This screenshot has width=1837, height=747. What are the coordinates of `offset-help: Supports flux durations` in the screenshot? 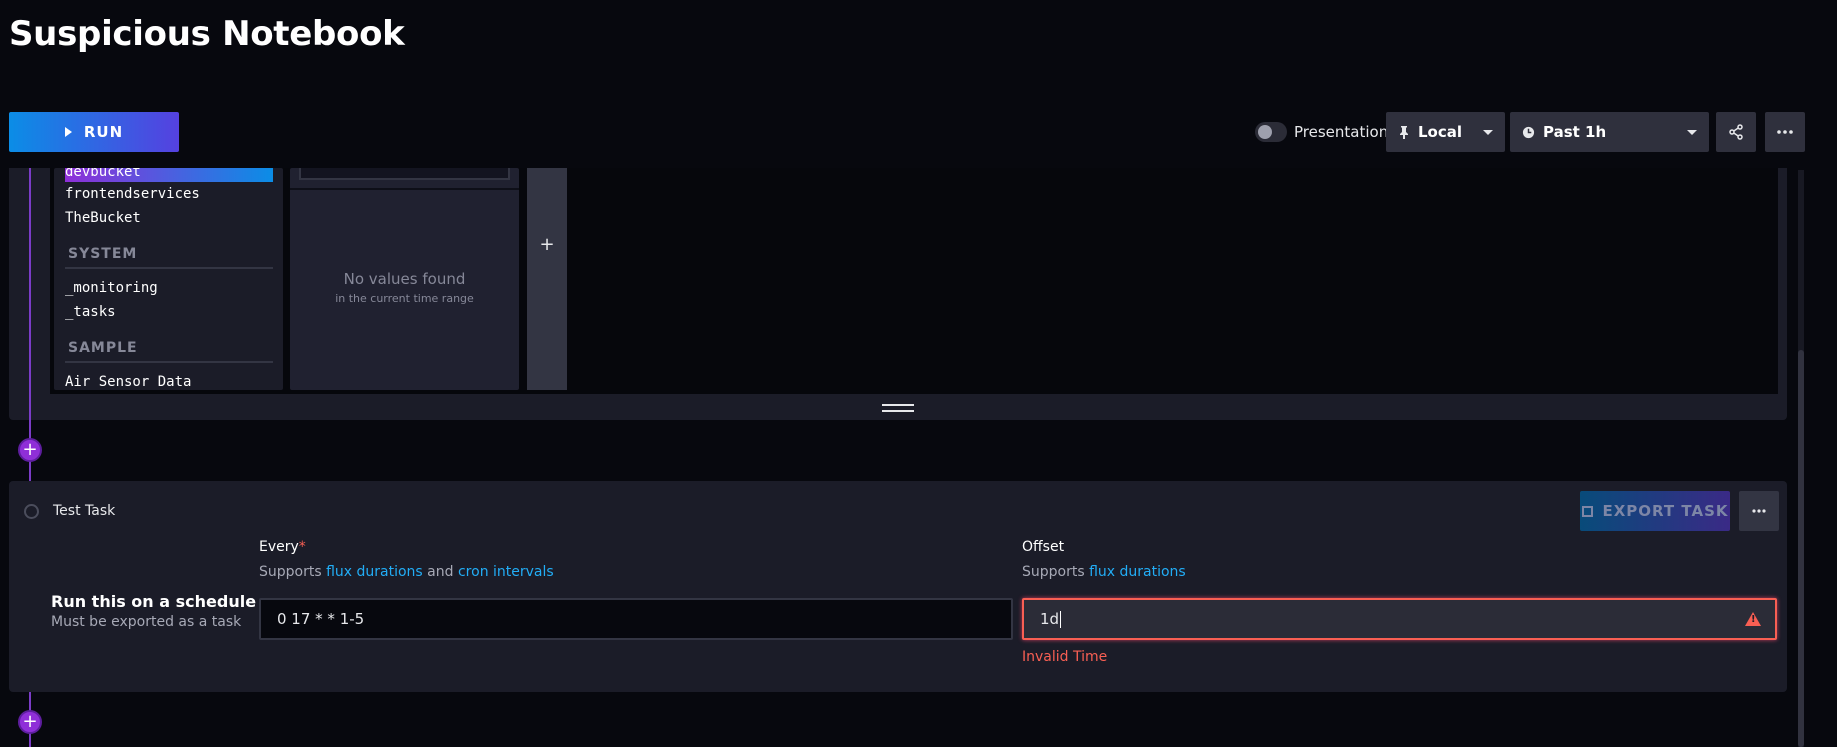 It's located at (1104, 572).